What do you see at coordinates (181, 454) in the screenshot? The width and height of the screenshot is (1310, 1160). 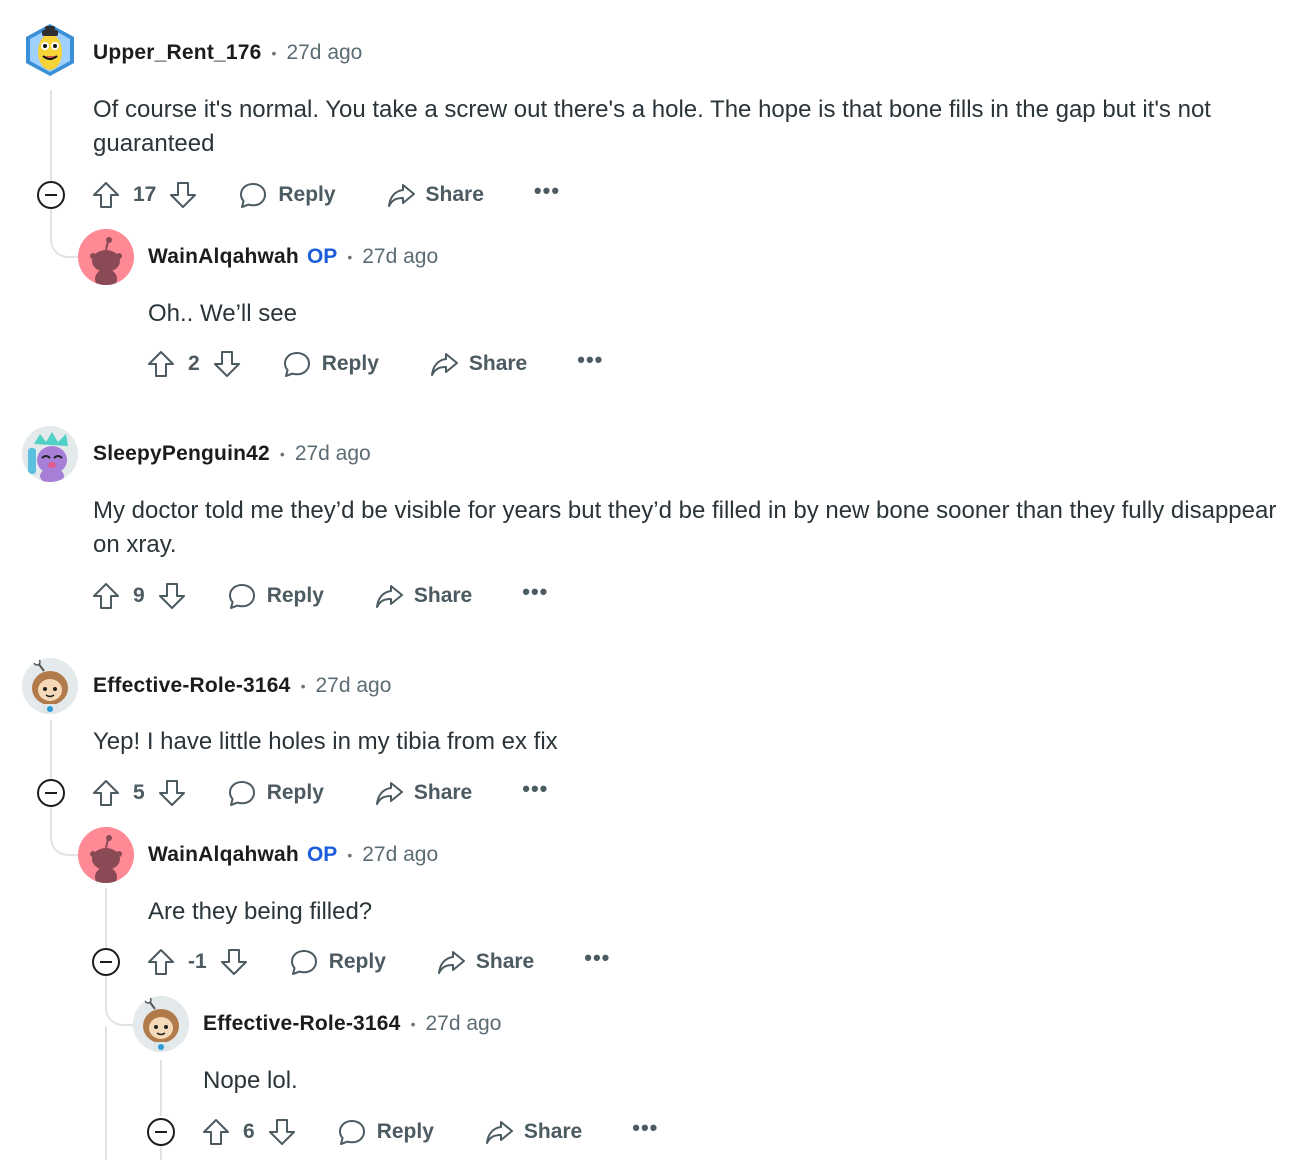 I see `author-name: SleepyPenguin42` at bounding box center [181, 454].